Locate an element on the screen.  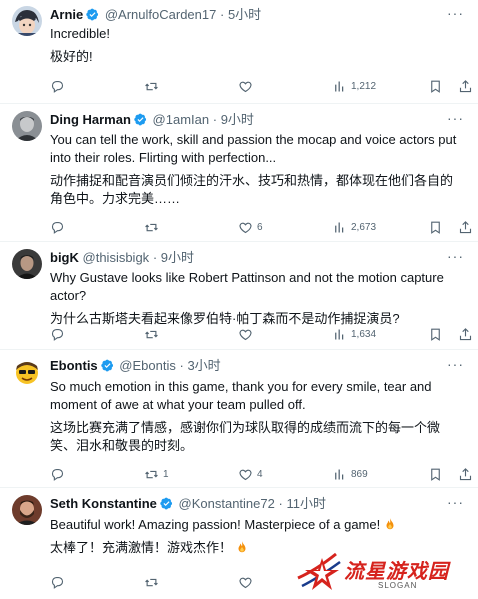
views-button: 2,673 is located at coordinates (354, 227).